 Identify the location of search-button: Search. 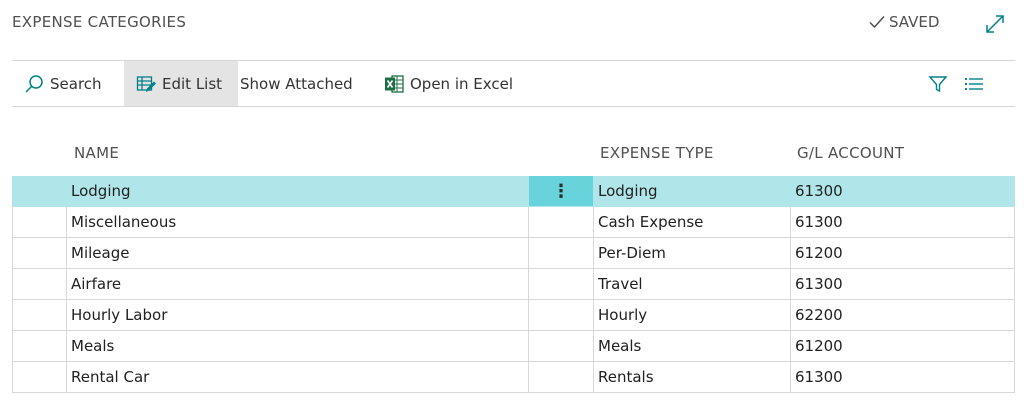
(63, 83).